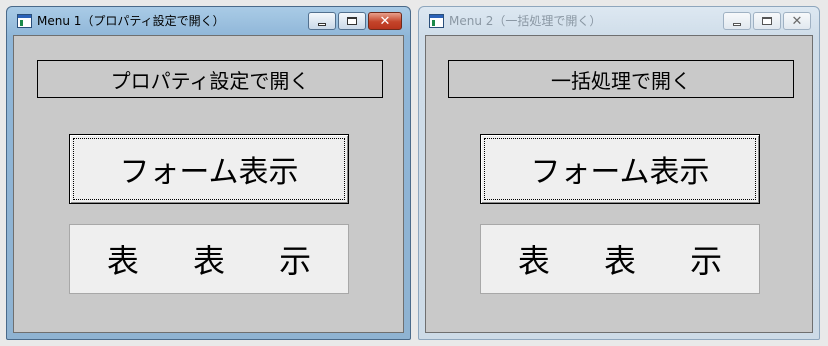 This screenshot has width=828, height=346. What do you see at coordinates (131, 21) in the screenshot?
I see `window-title: Menu 1（プロパティ設定で開く）` at bounding box center [131, 21].